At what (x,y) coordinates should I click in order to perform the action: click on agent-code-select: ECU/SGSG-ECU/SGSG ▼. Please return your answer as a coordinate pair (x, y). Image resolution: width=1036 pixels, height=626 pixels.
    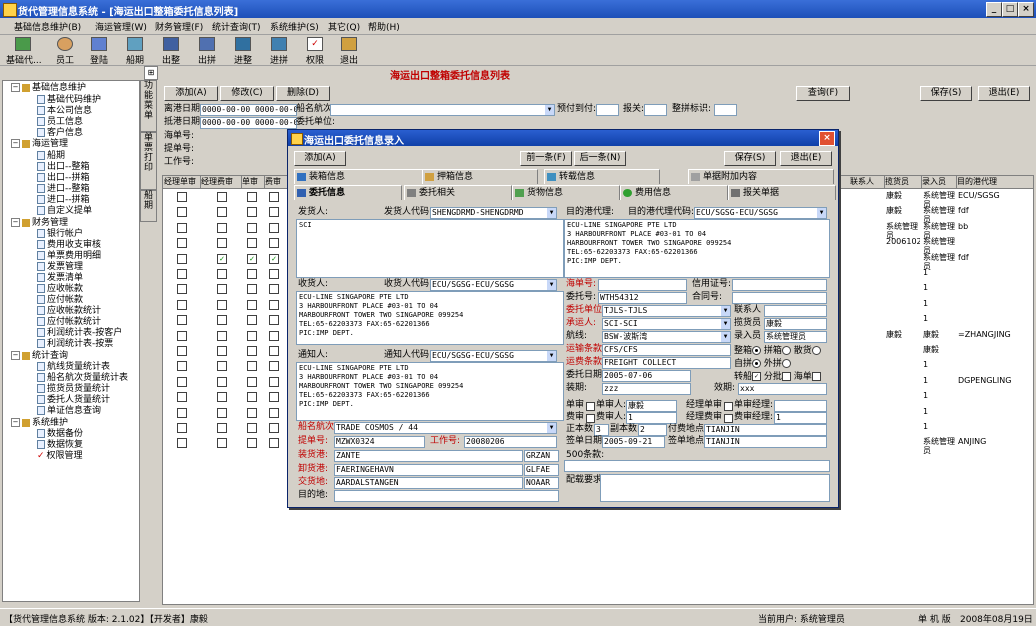
    Looking at the image, I should click on (760, 213).